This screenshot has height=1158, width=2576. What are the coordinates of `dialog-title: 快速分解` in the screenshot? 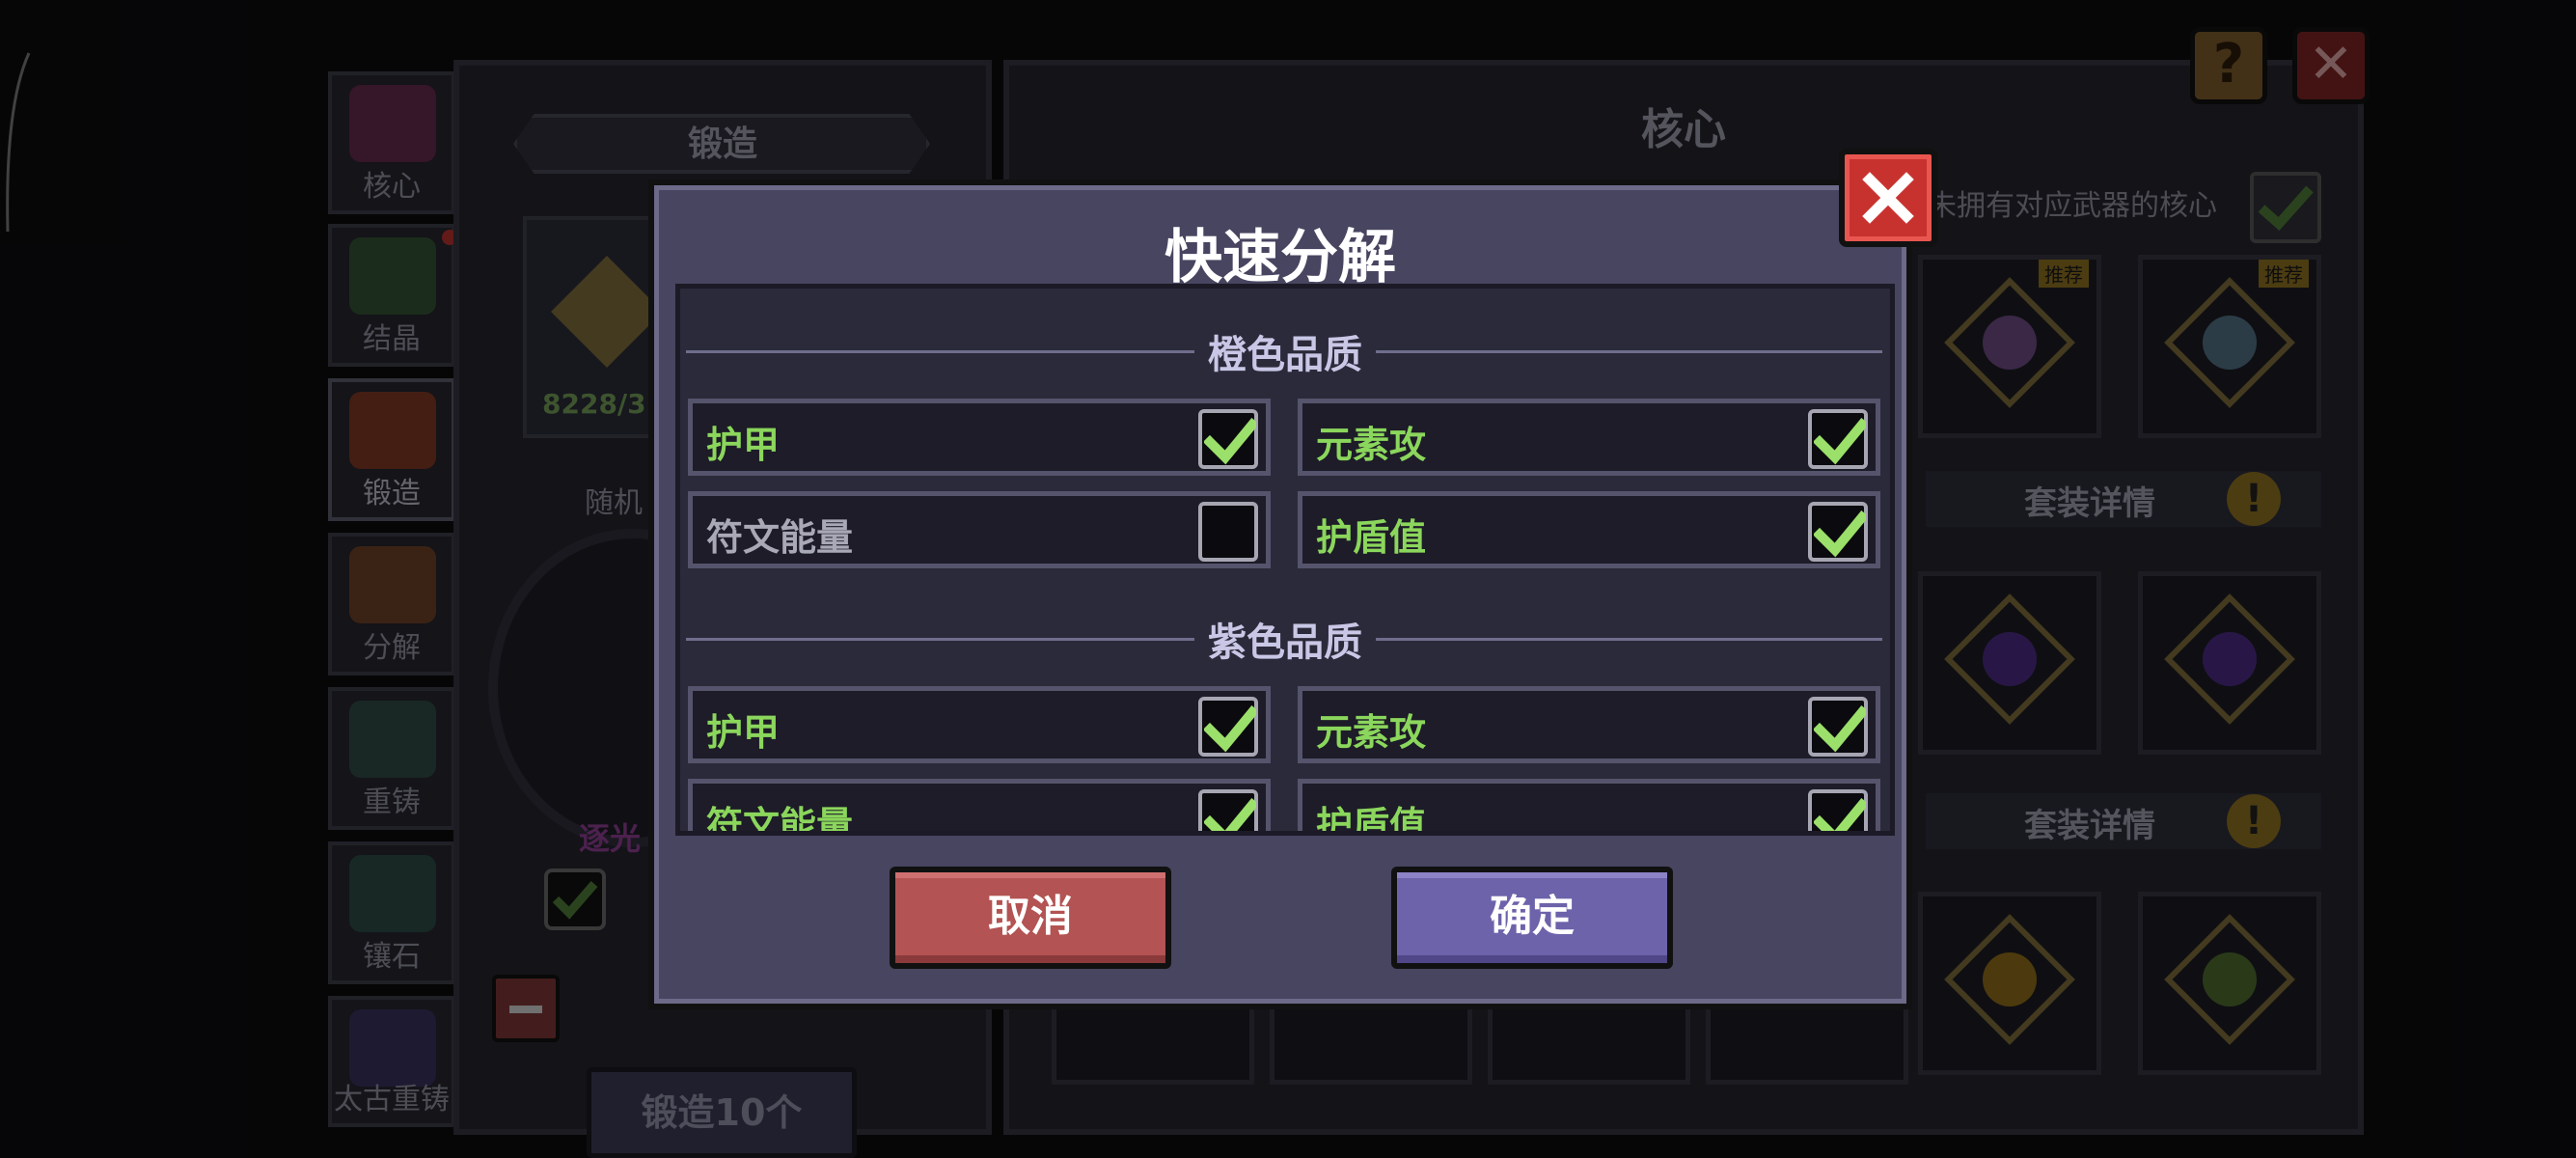 It's located at (1280, 257).